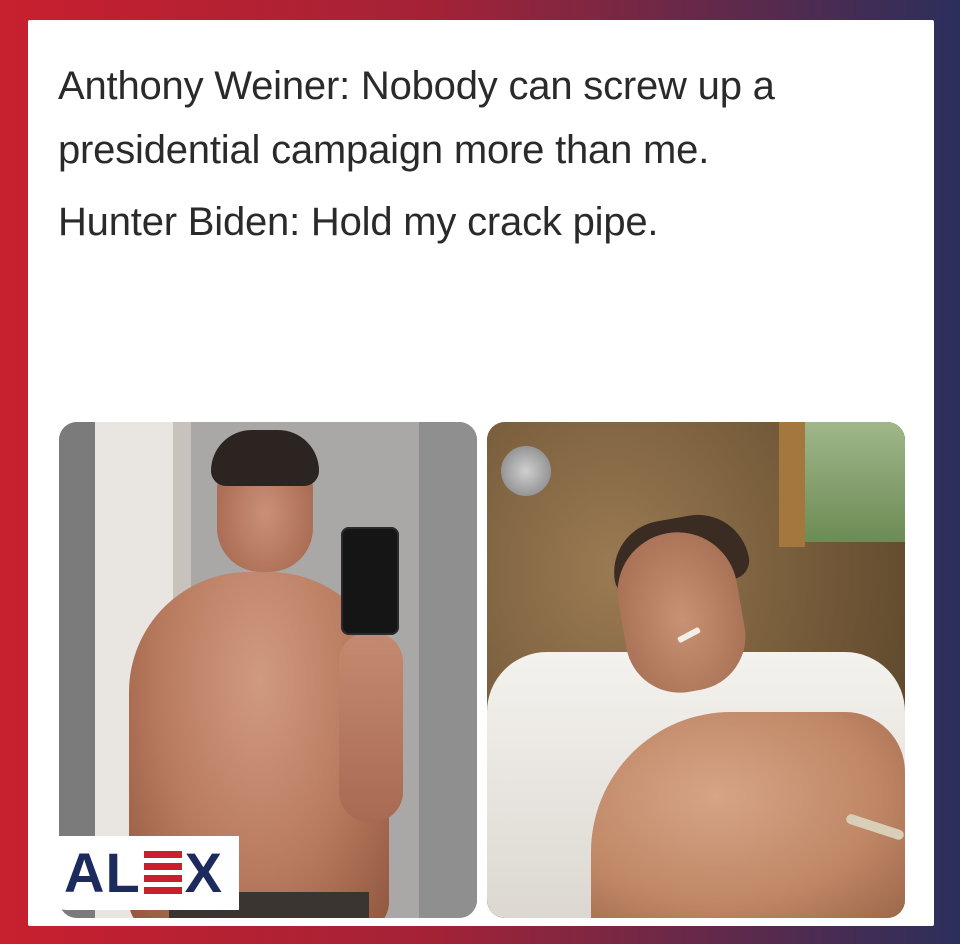  What do you see at coordinates (849, 482) in the screenshot?
I see `window` at bounding box center [849, 482].